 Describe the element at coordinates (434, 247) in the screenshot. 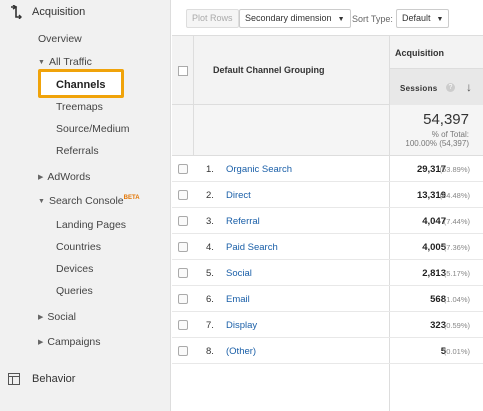

I see `sessions-value: 4,005` at that location.